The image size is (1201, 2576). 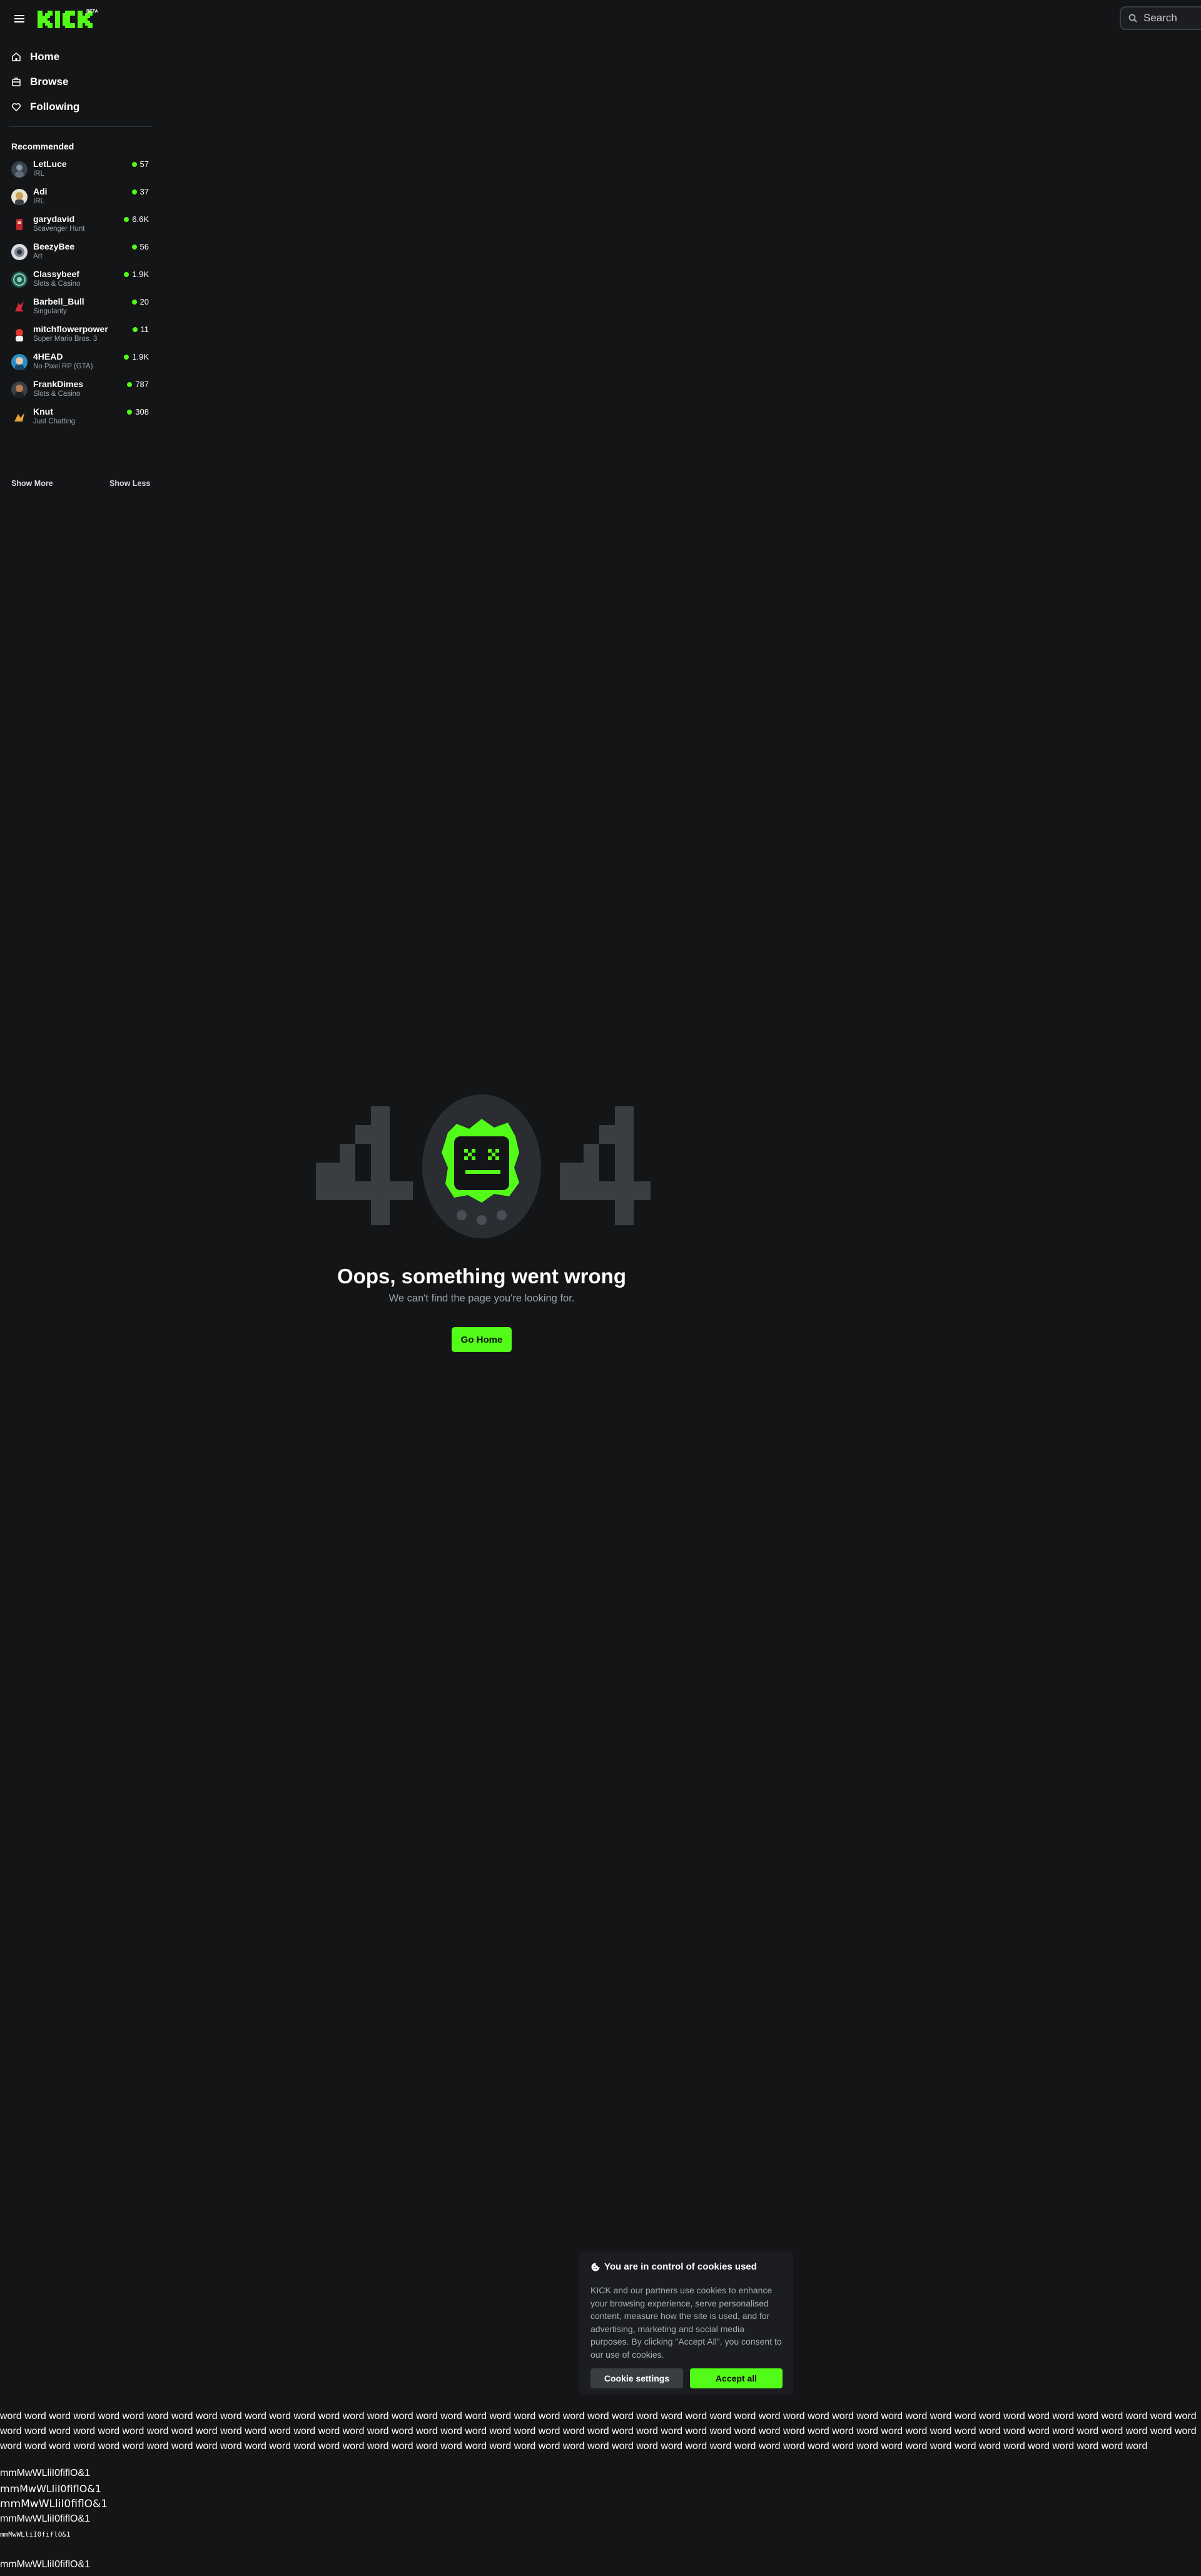 What do you see at coordinates (32, 484) in the screenshot?
I see `show-more-button: Show More` at bounding box center [32, 484].